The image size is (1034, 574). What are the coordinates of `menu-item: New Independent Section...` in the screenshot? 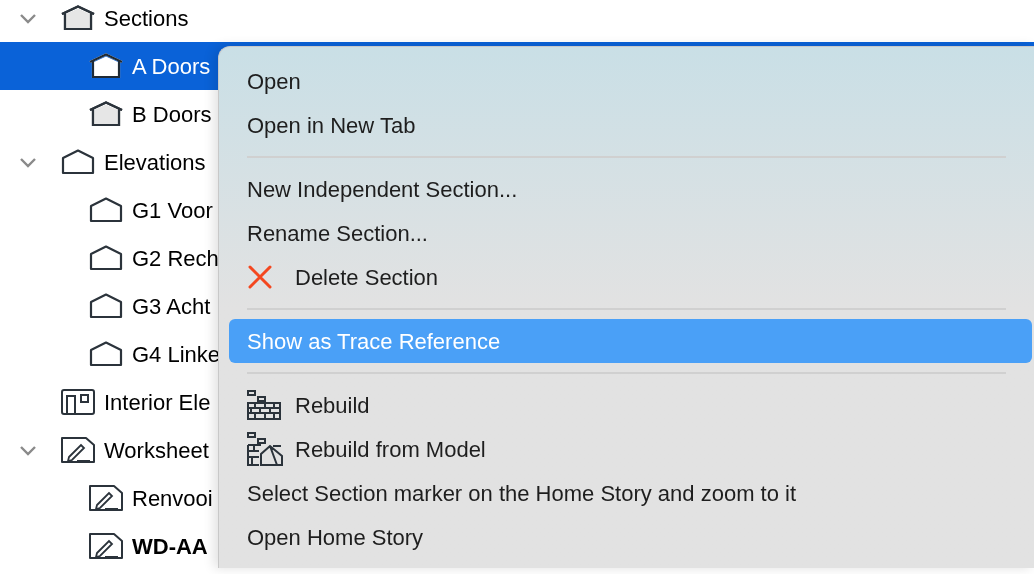 It's located at (630, 189).